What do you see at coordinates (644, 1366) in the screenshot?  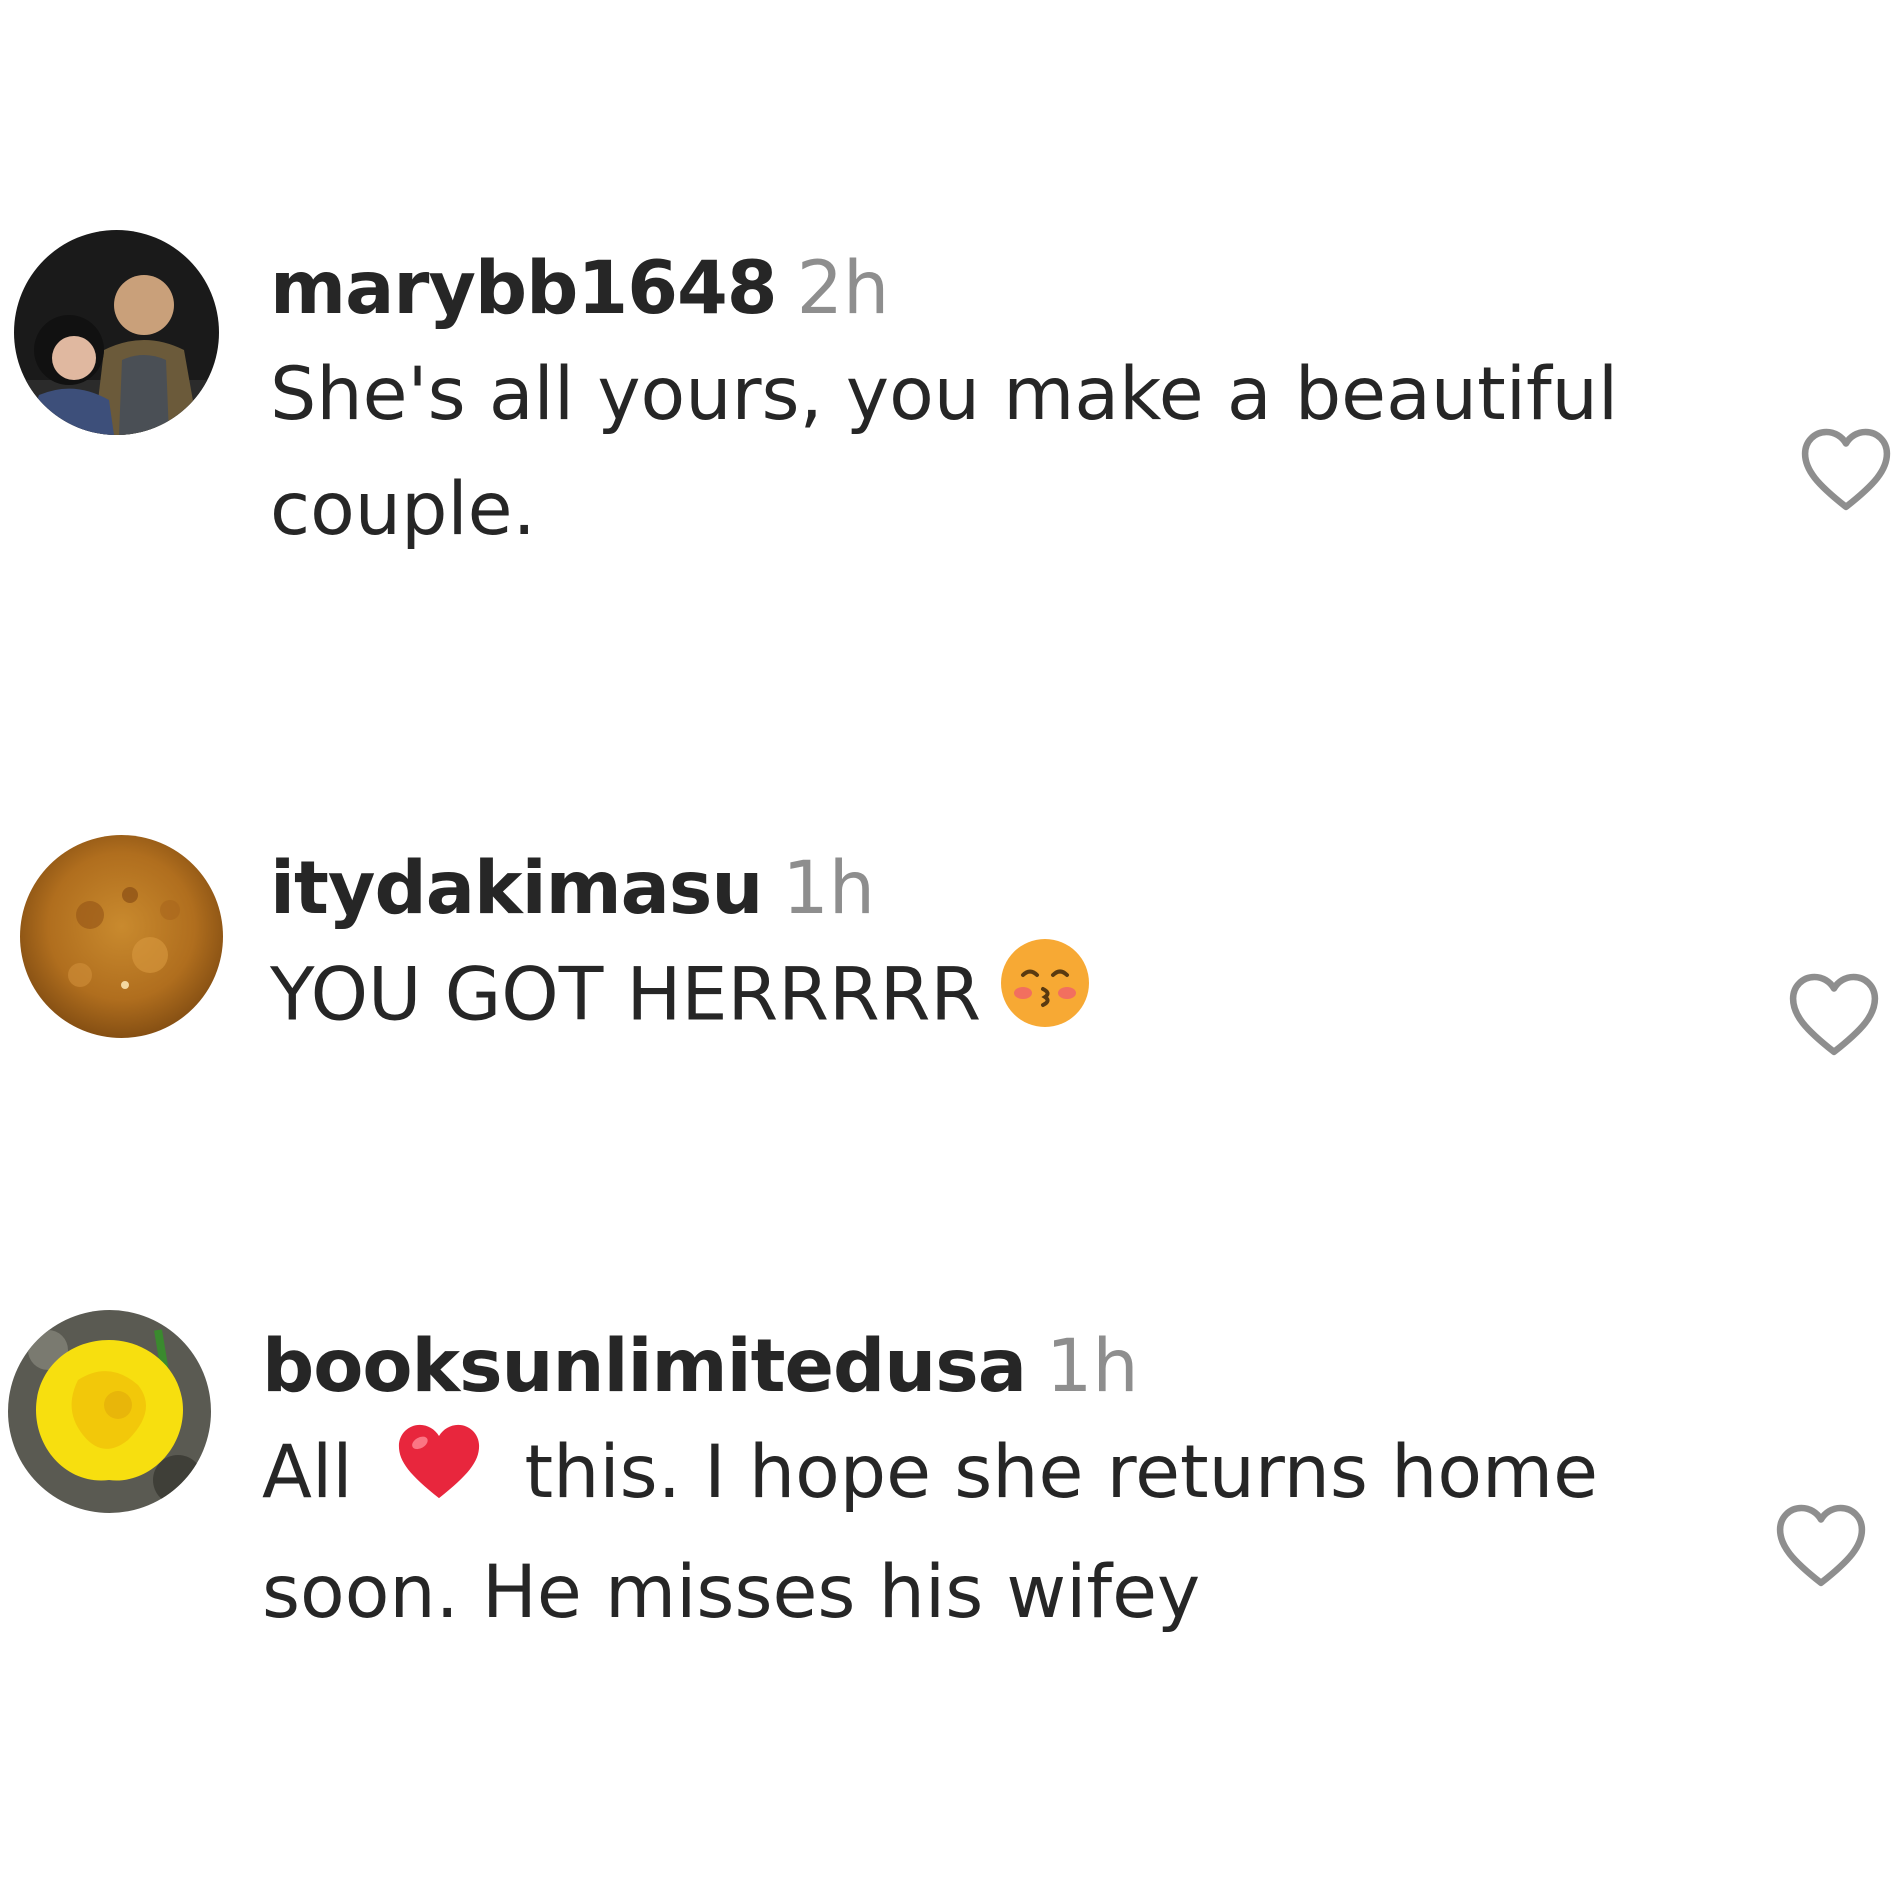 I see `username: booksunlimitedusa` at bounding box center [644, 1366].